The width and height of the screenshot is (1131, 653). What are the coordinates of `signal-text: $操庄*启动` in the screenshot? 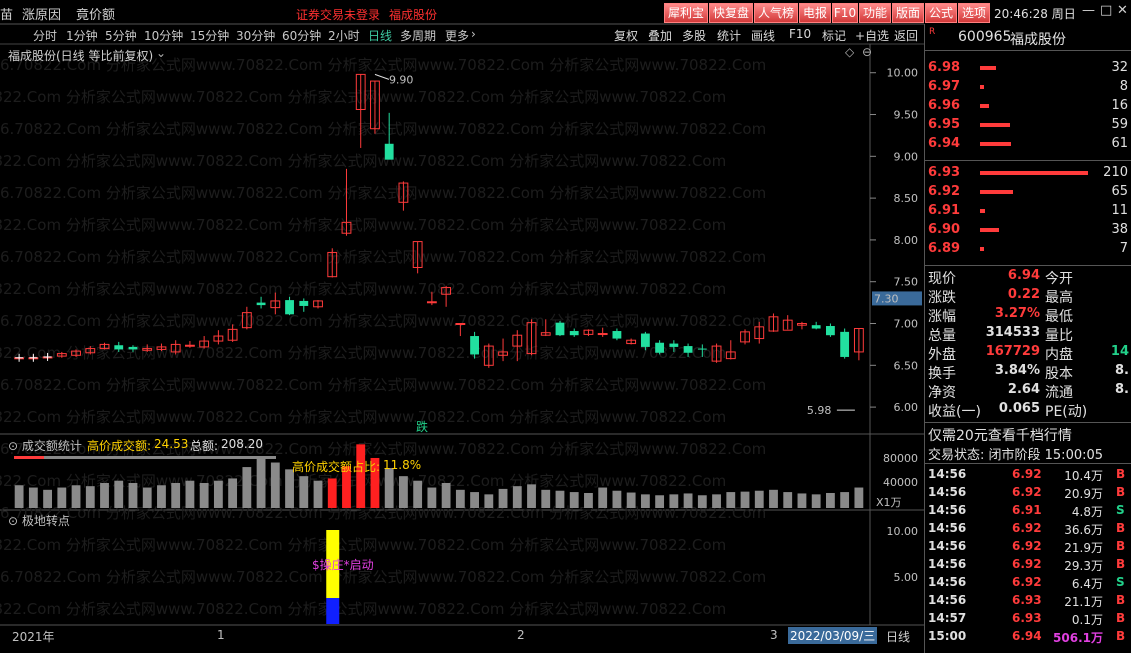 It's located at (343, 565).